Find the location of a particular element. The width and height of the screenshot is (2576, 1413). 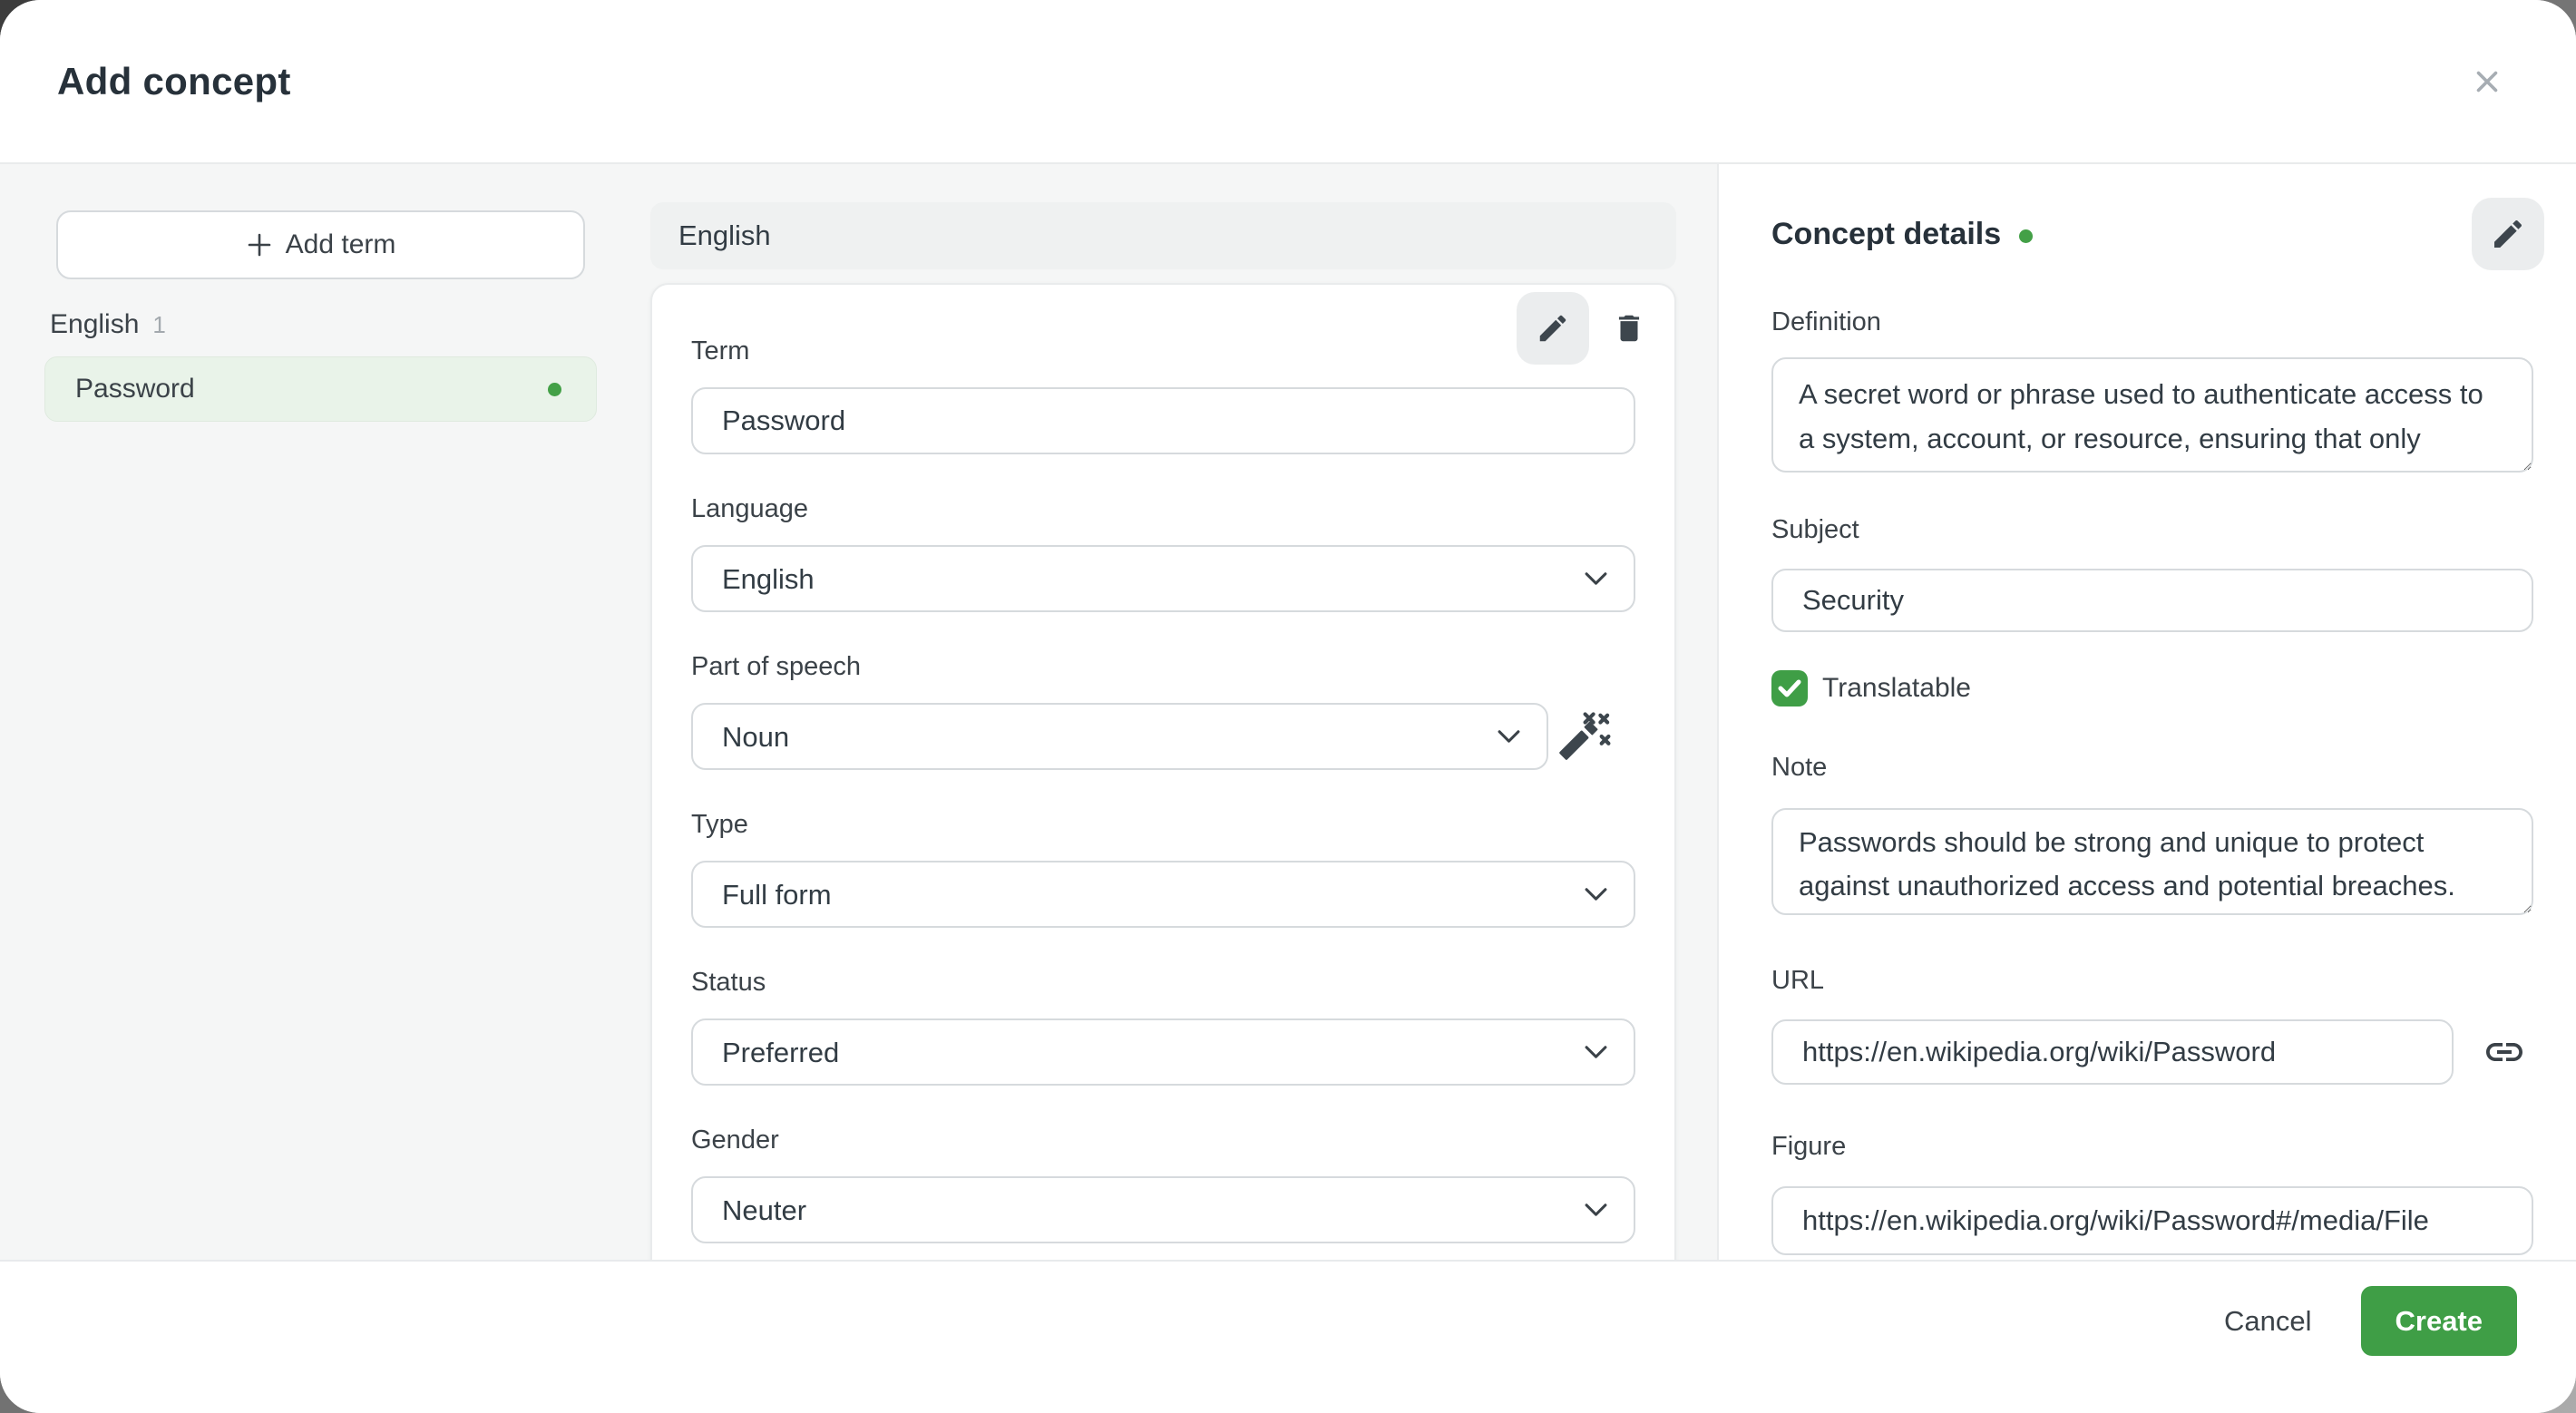

status-field-group: Status Preferred is located at coordinates (1163, 1026).